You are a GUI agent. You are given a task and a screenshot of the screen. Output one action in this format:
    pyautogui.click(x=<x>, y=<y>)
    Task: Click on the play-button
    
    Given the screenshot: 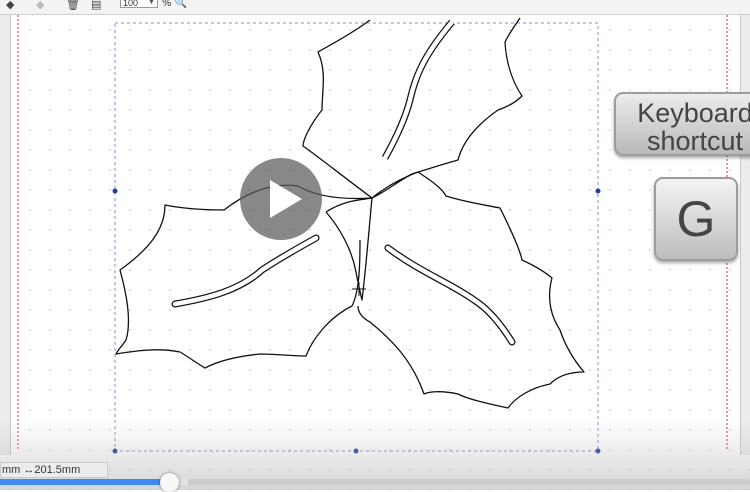 What is the action you would take?
    pyautogui.click(x=281, y=199)
    